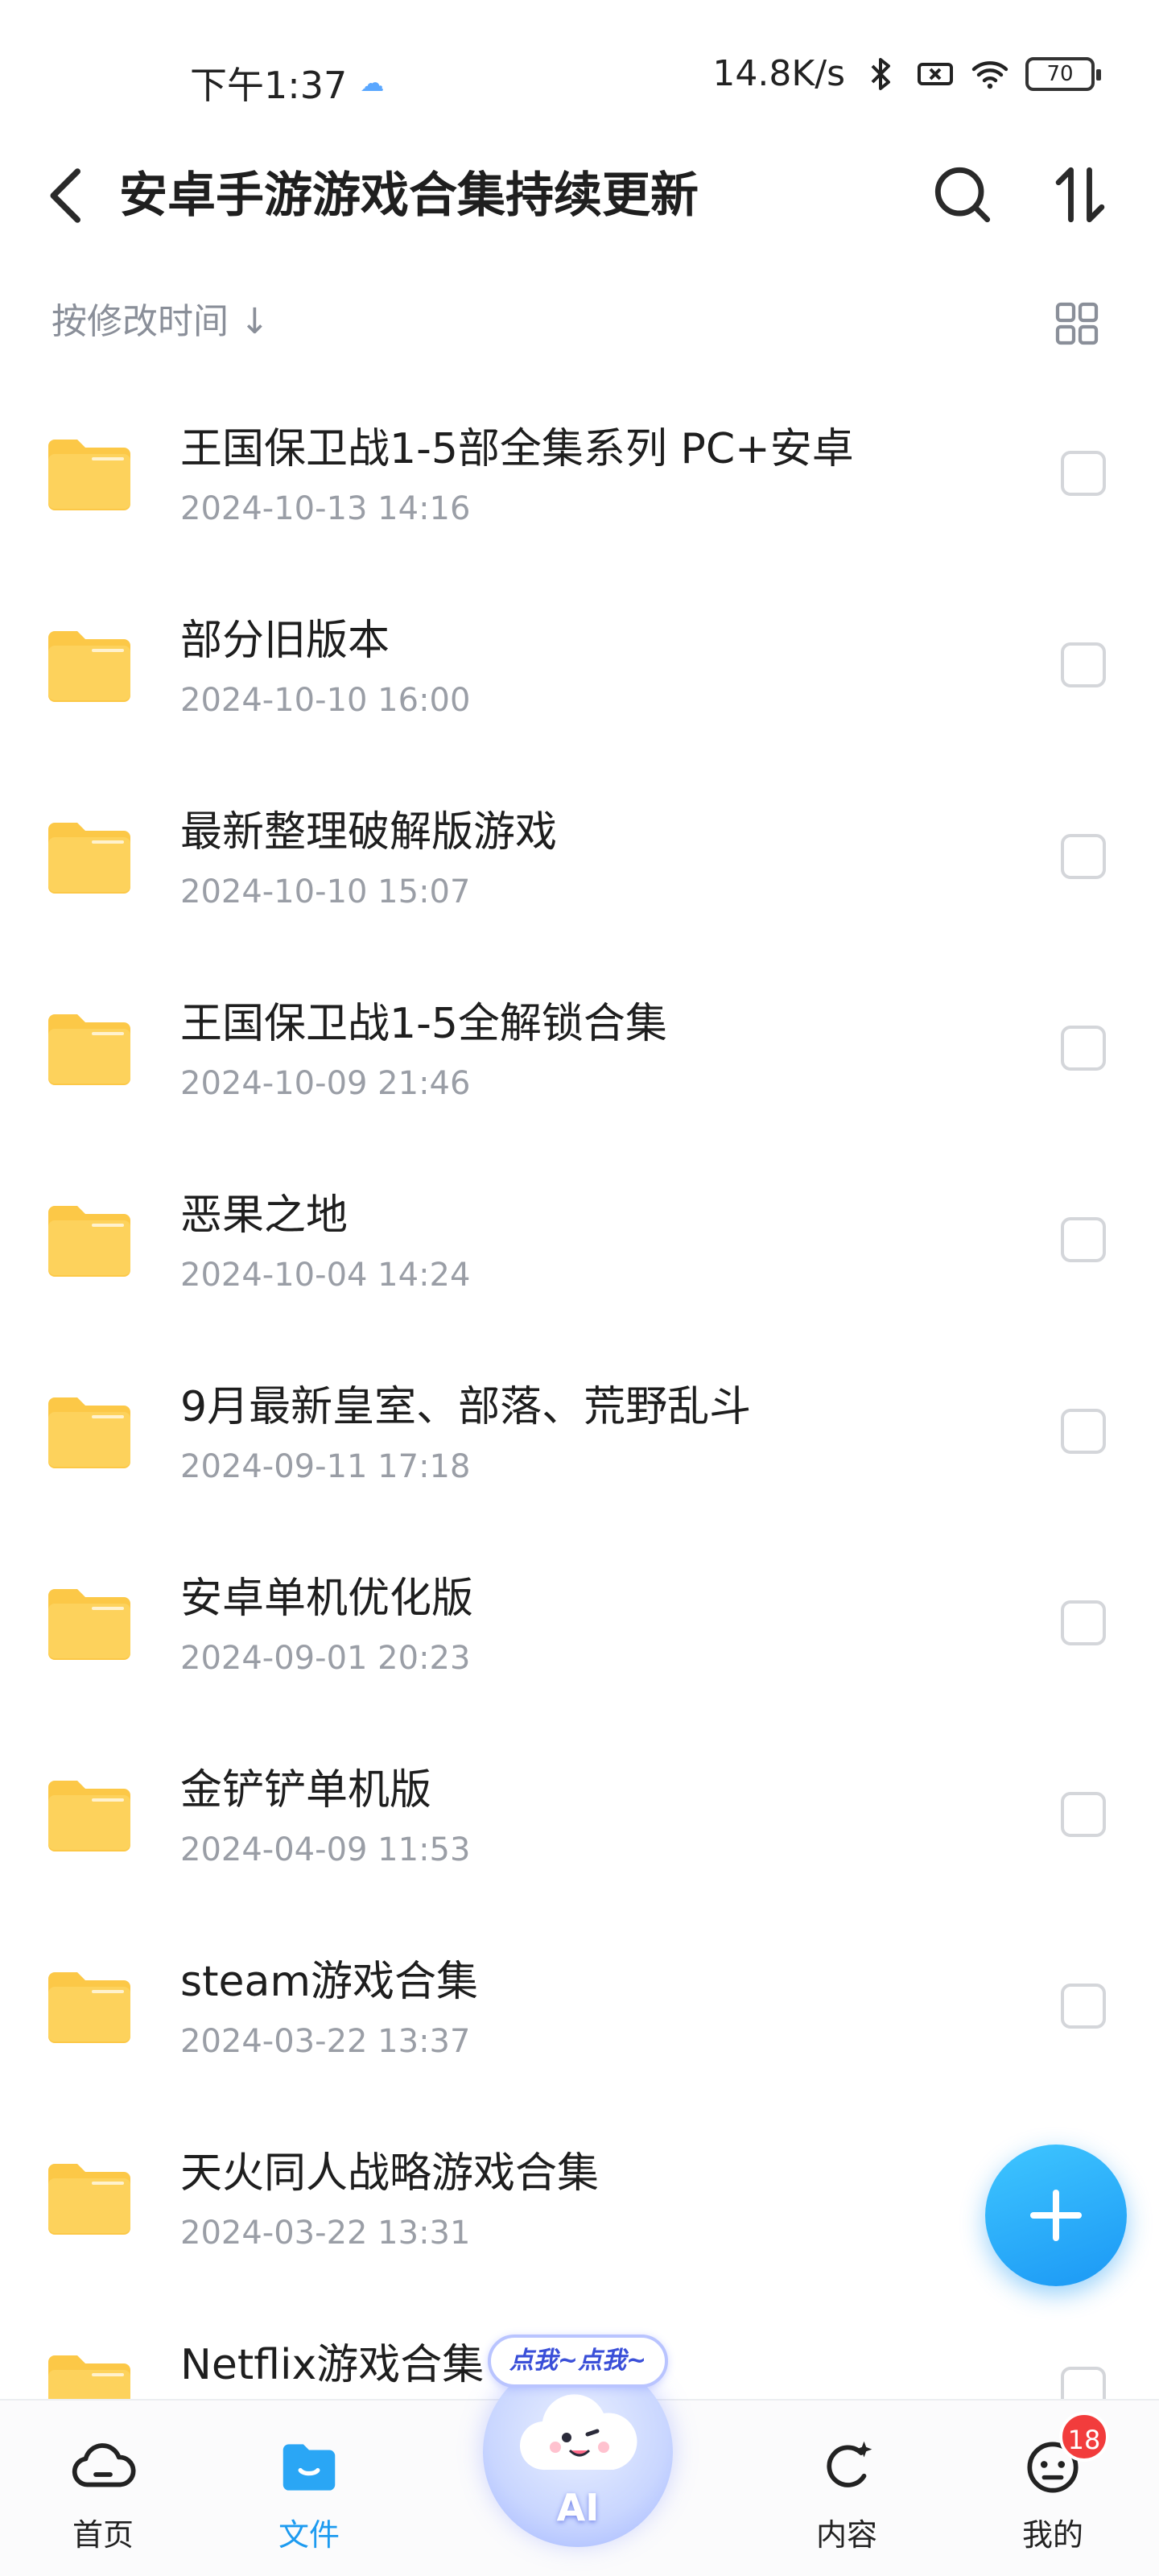 Image resolution: width=1159 pixels, height=2576 pixels. Describe the element at coordinates (906, 73) in the screenshot. I see `status-indicators: 14.8K/s 70` at that location.